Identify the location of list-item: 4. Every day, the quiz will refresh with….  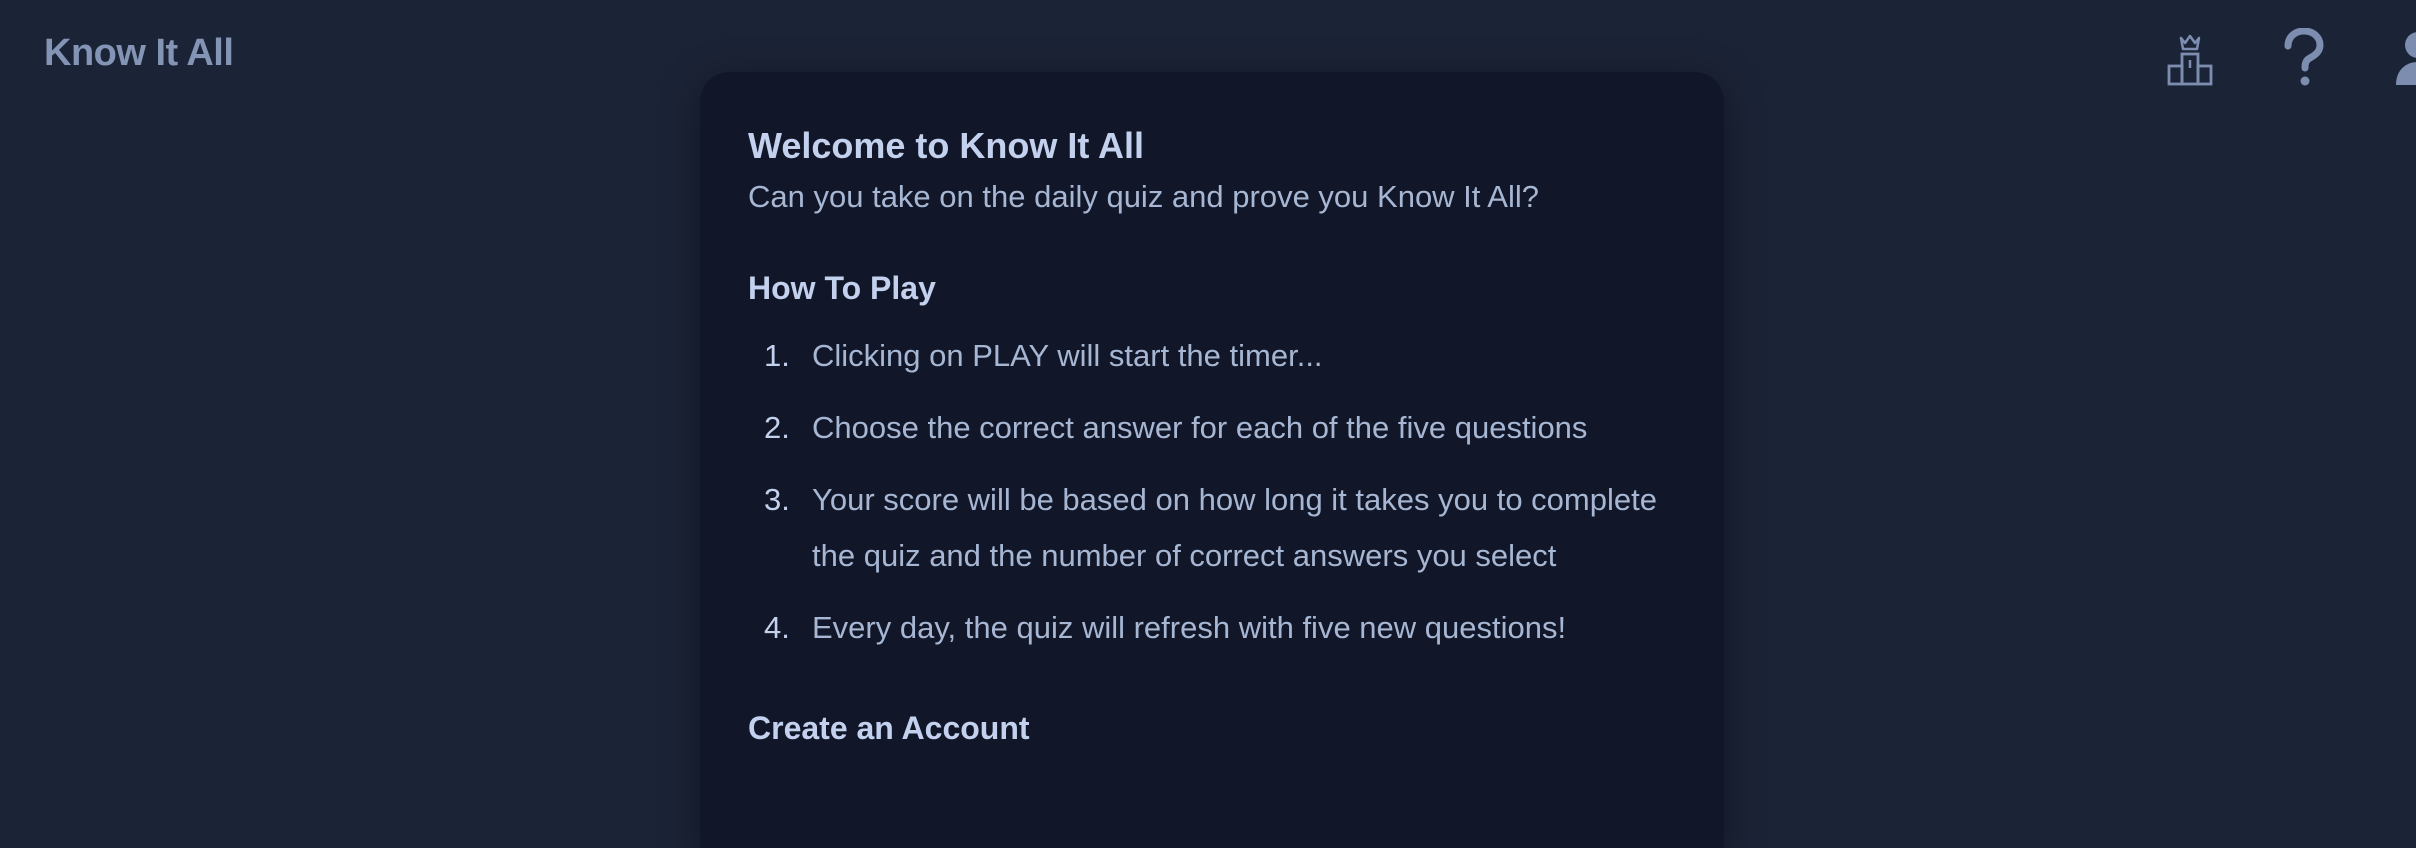
(1210, 628).